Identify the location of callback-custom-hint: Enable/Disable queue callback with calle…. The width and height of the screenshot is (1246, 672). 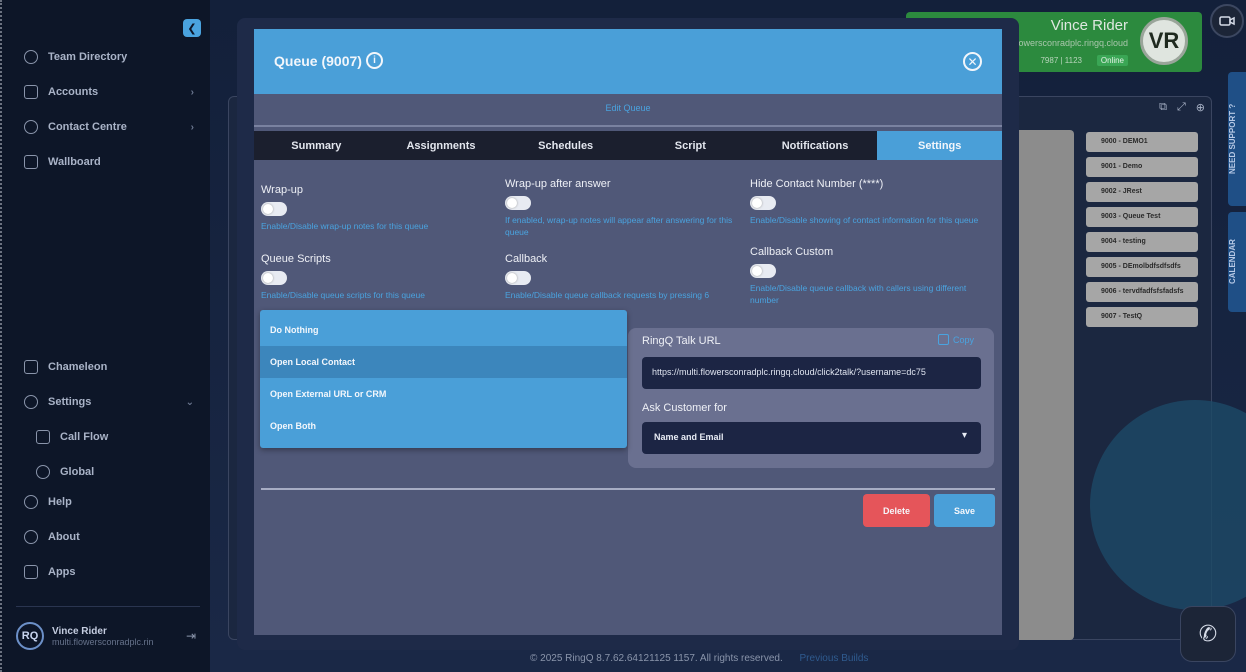
(858, 294).